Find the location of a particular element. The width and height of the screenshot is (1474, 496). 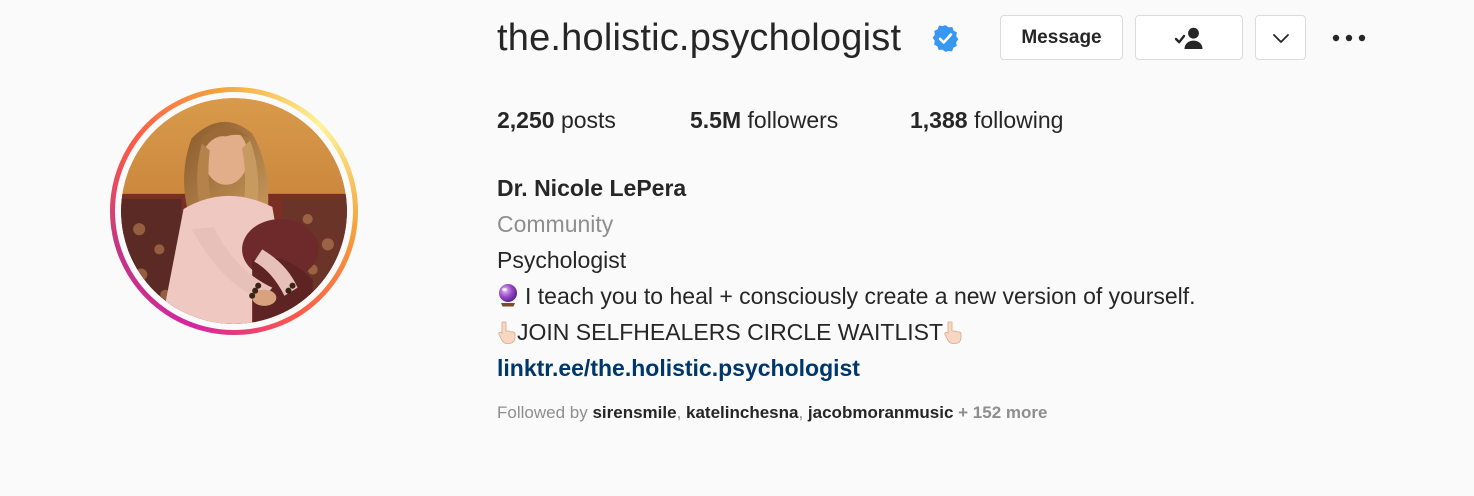

followers-stat: 5.5M followers is located at coordinates (764, 120).